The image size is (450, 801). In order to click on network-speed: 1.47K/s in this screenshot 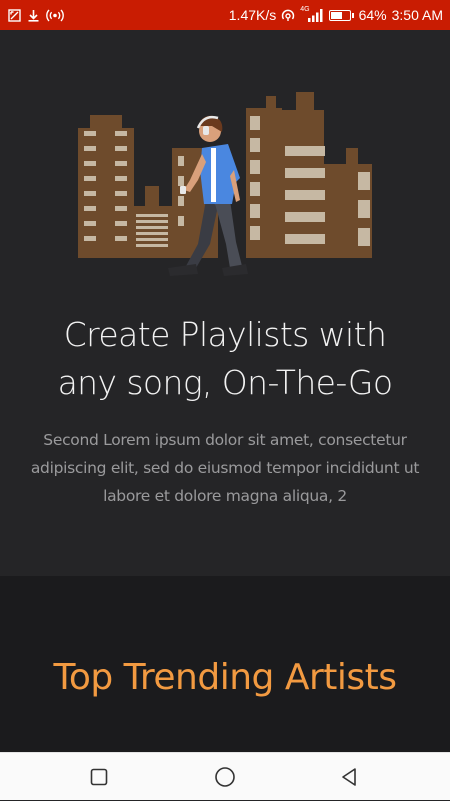, I will do `click(252, 15)`.